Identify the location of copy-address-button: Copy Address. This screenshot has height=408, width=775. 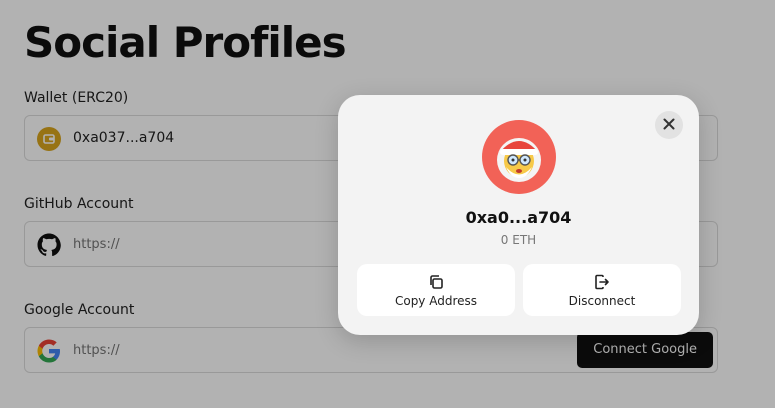
(436, 290).